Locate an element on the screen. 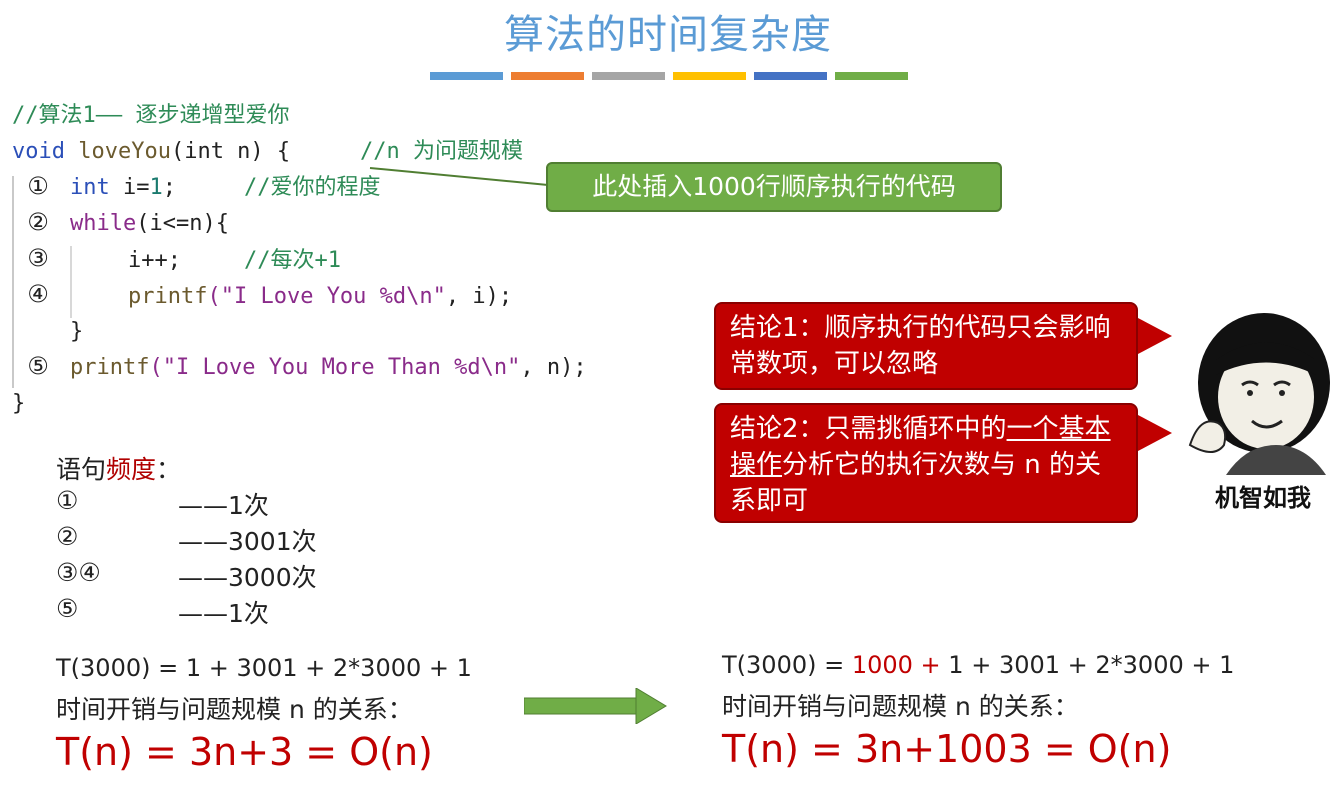  frequency-heading-red: 频度 is located at coordinates (131, 469).